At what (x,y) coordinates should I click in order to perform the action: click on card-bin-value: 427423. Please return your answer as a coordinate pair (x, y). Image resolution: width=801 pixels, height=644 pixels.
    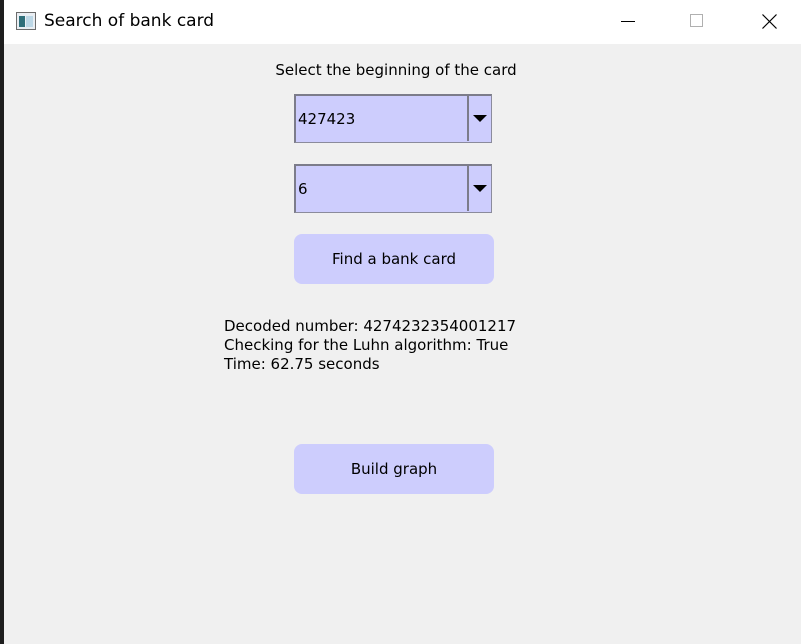
    Looking at the image, I should click on (327, 119).